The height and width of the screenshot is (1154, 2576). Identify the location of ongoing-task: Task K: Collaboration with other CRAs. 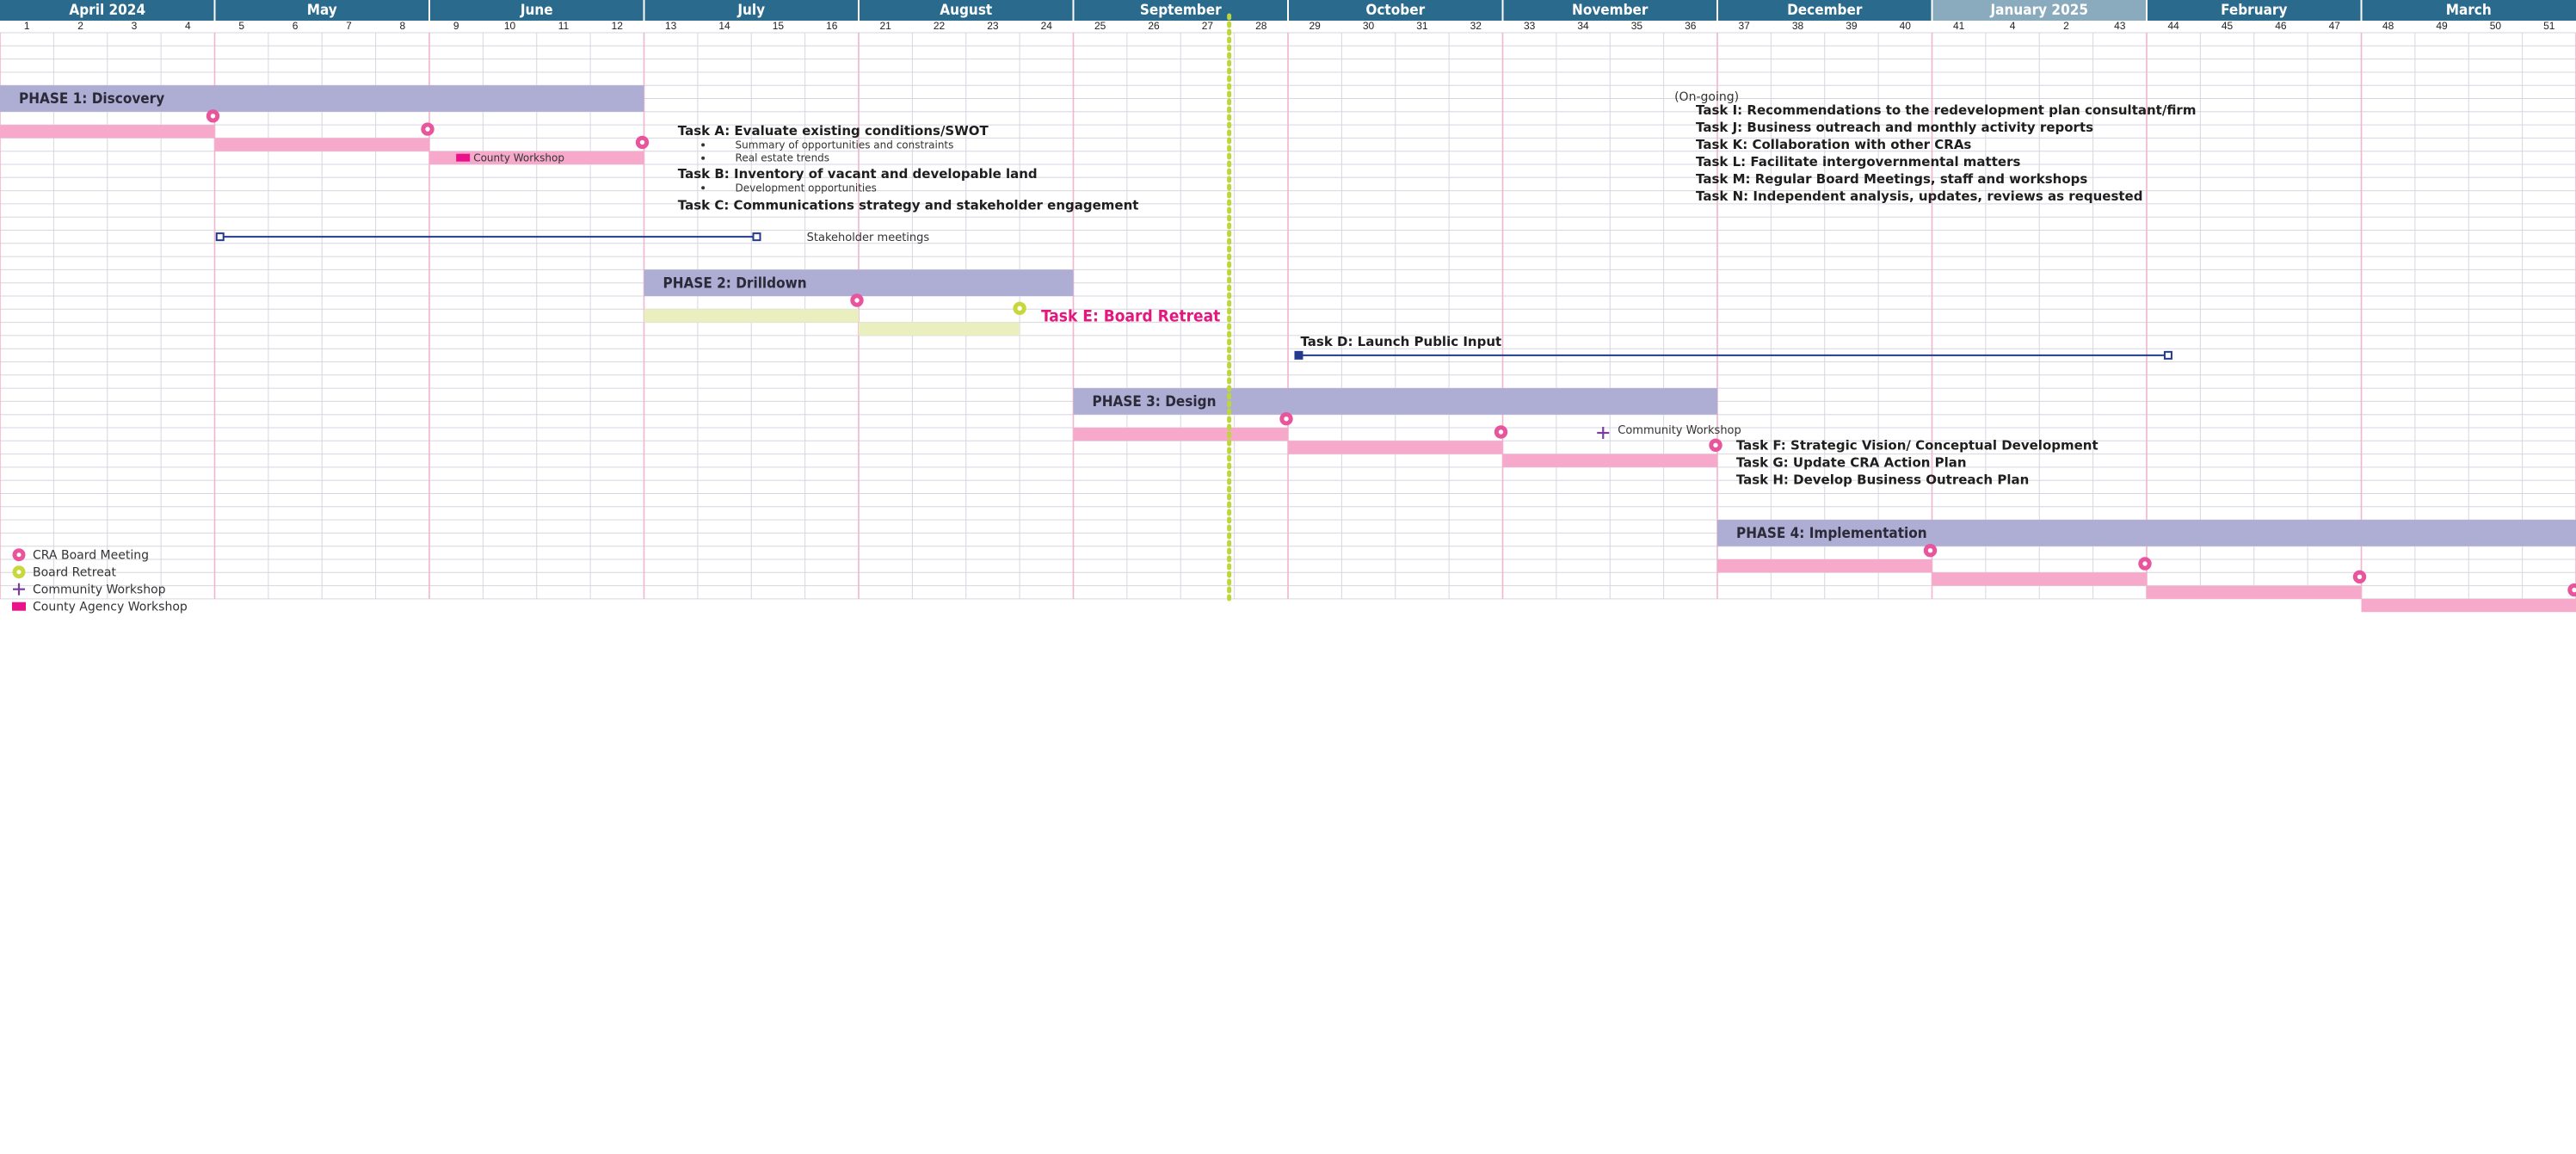
(1834, 144).